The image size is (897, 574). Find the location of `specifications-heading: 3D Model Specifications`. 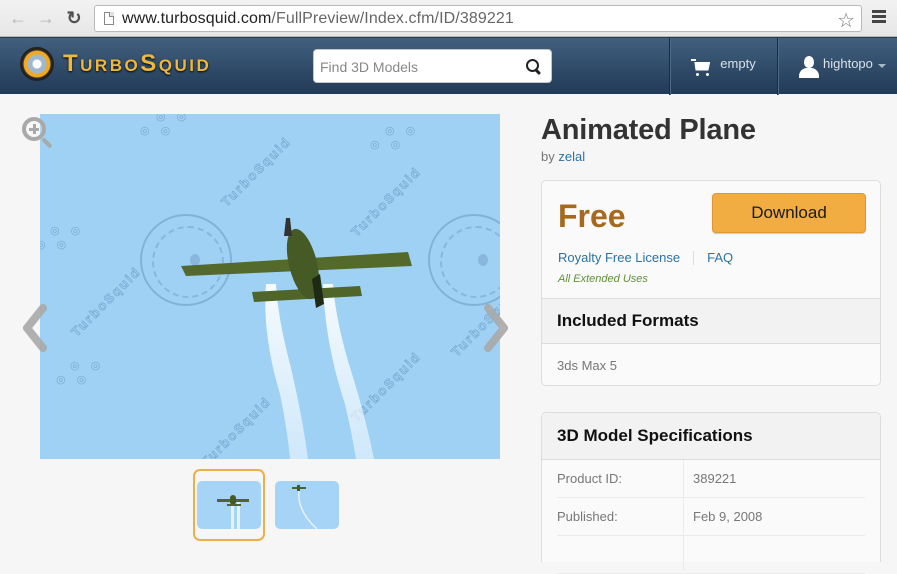

specifications-heading: 3D Model Specifications is located at coordinates (711, 436).